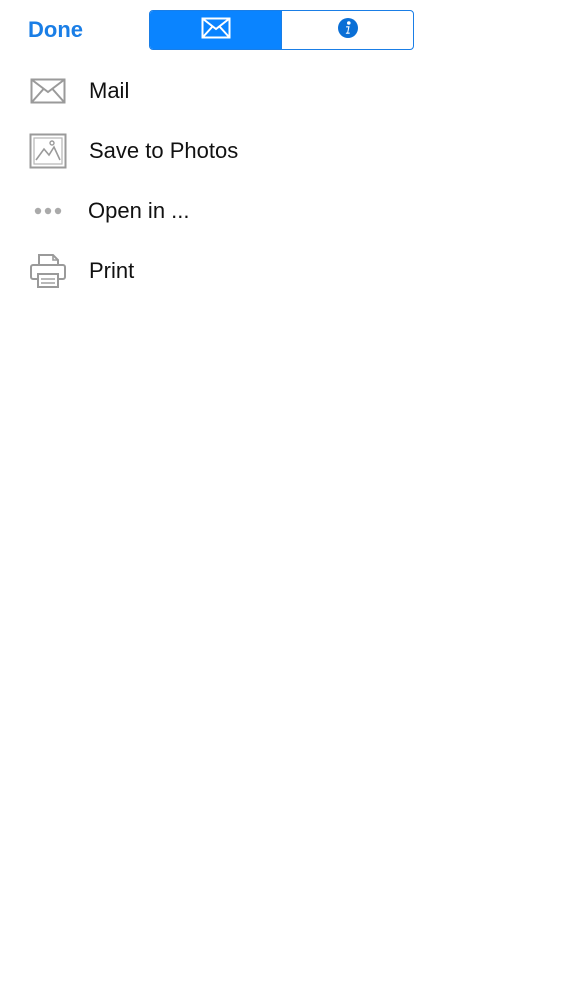 The image size is (563, 1000). What do you see at coordinates (164, 150) in the screenshot?
I see `menu-item-label: Save to Photos` at bounding box center [164, 150].